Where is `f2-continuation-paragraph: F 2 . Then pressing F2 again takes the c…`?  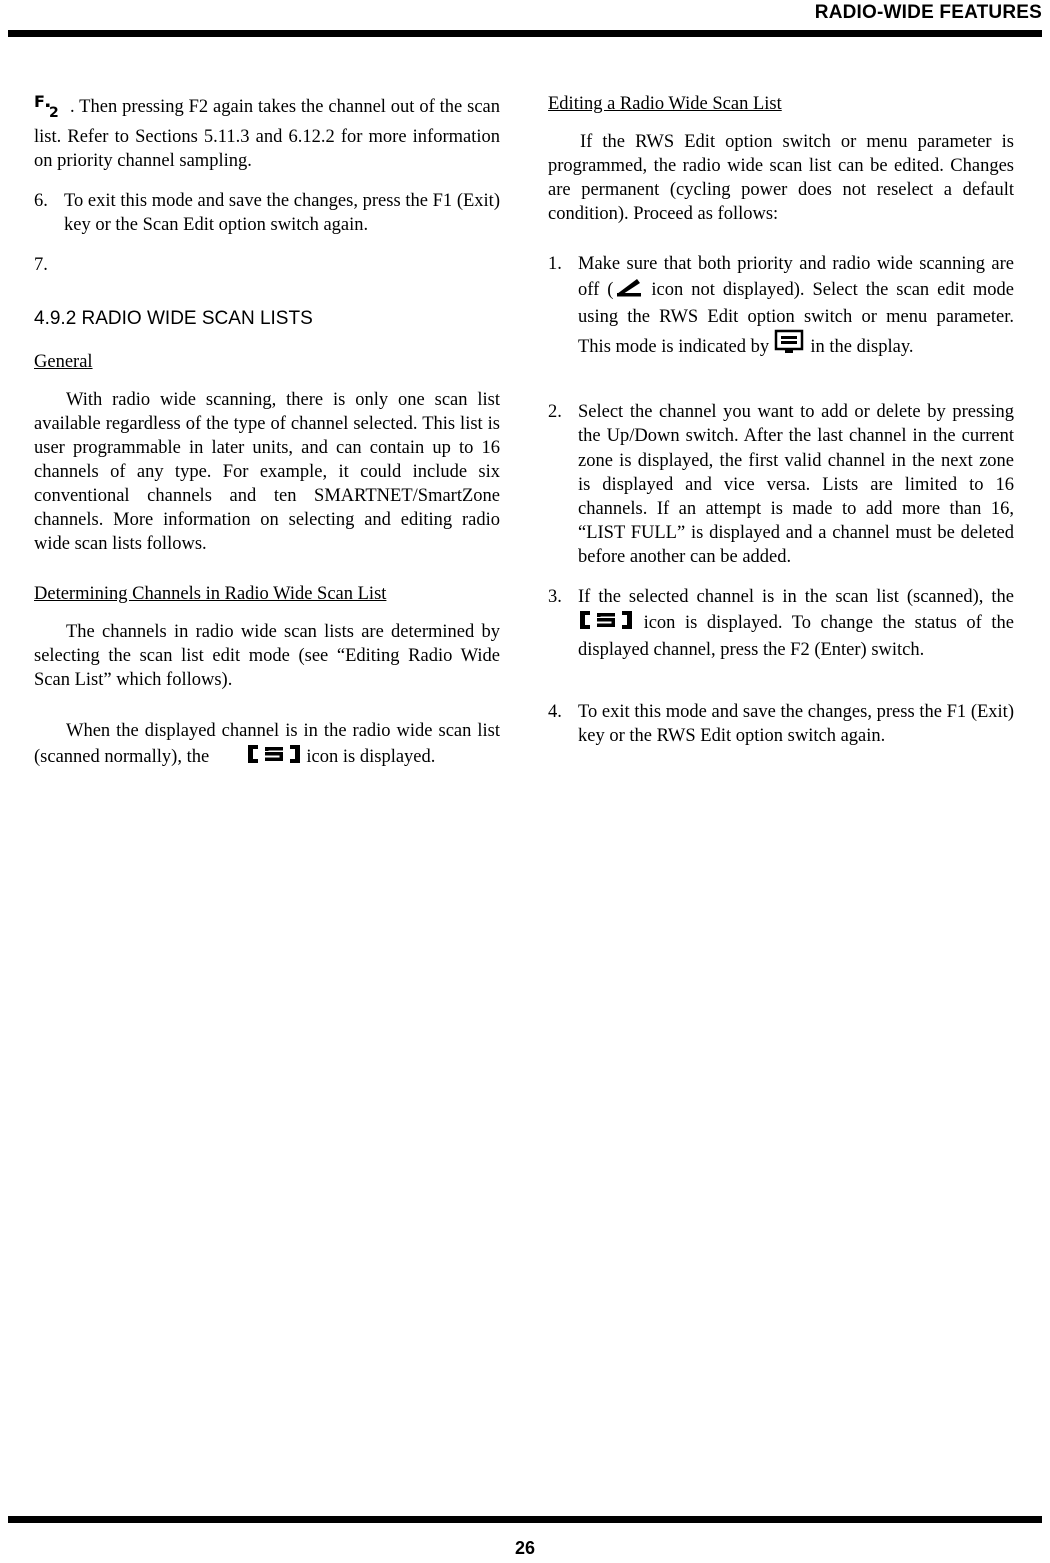 f2-continuation-paragraph: F 2 . Then pressing F2 again takes the c… is located at coordinates (267, 132).